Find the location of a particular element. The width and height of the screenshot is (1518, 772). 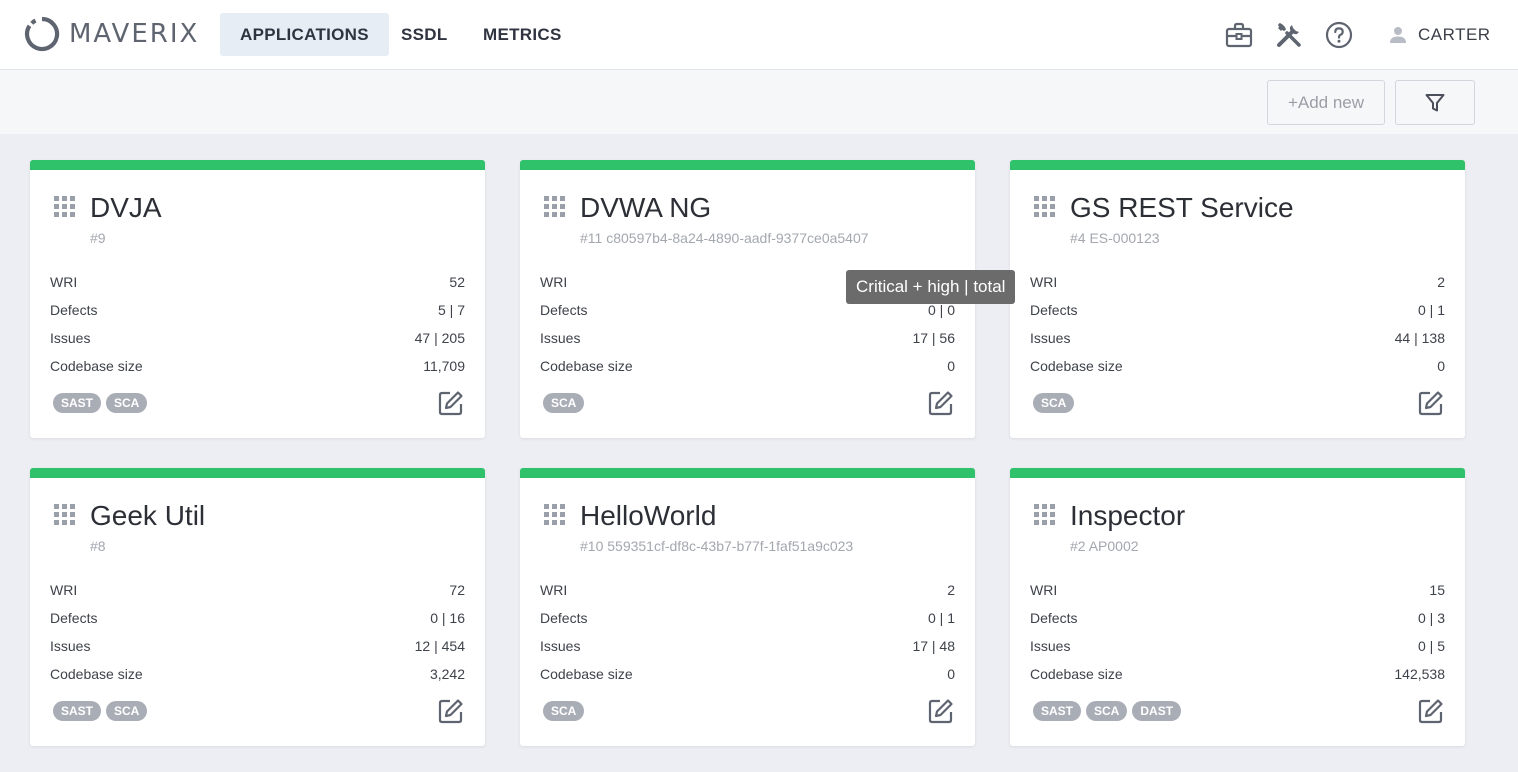

help-icon is located at coordinates (1339, 35).